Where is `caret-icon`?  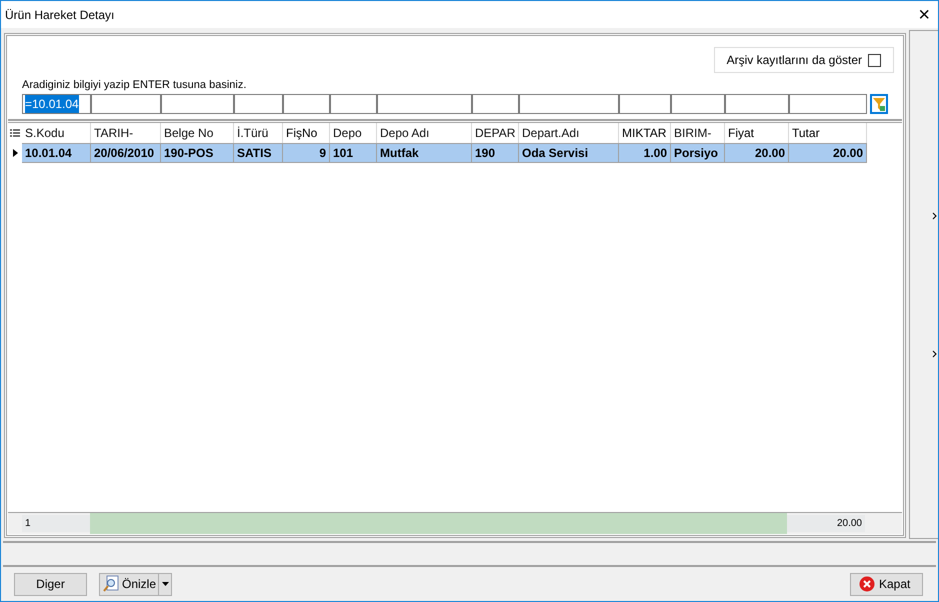
caret-icon is located at coordinates (165, 584).